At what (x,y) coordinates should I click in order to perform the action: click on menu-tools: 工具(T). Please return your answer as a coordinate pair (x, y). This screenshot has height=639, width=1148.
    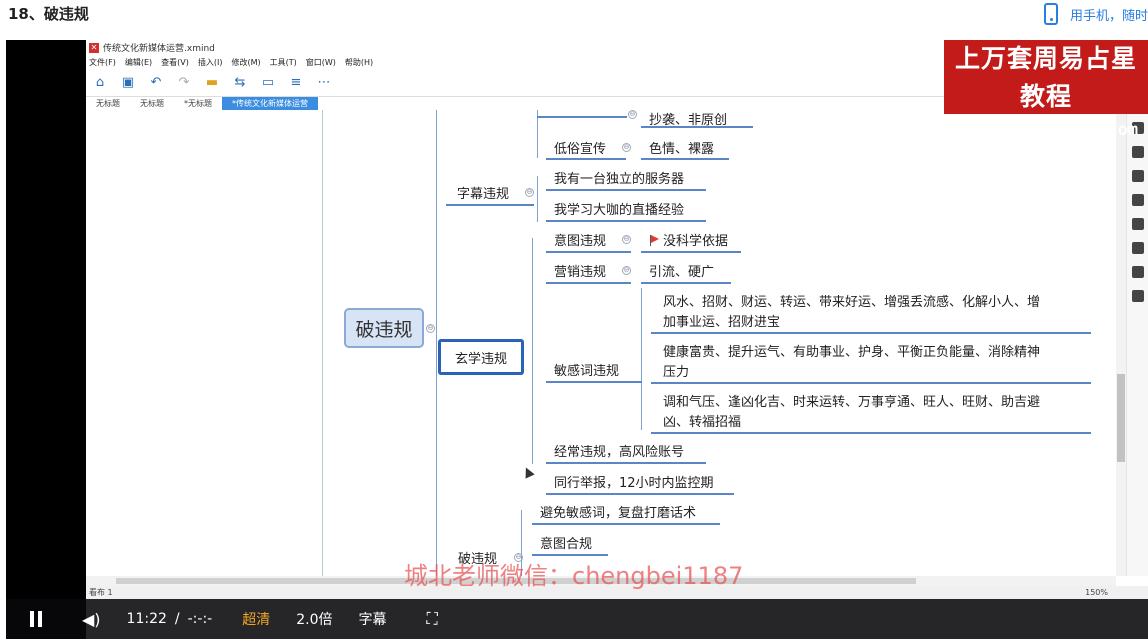
    Looking at the image, I should click on (283, 62).